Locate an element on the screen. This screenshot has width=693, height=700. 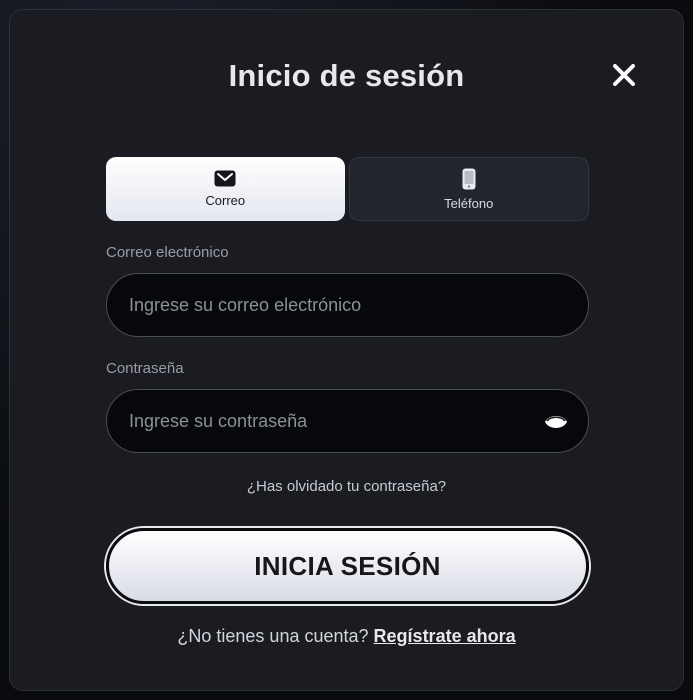
tab-email-label: Correo is located at coordinates (225, 200).